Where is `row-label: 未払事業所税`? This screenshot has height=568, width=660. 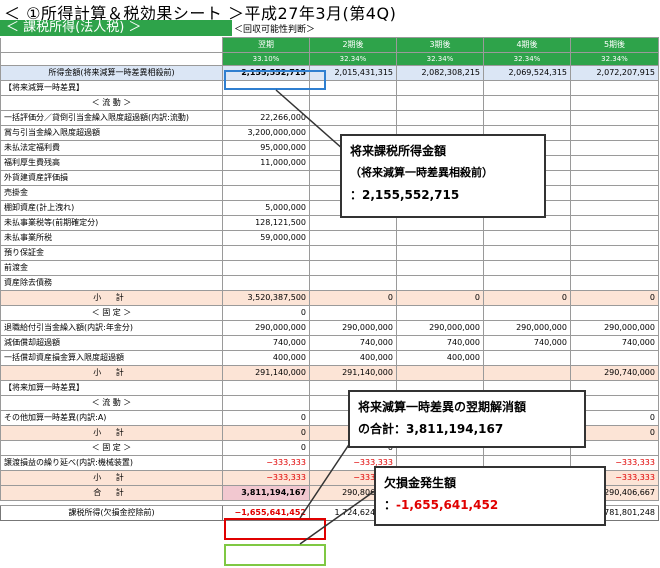 row-label: 未払事業所税 is located at coordinates (111, 238).